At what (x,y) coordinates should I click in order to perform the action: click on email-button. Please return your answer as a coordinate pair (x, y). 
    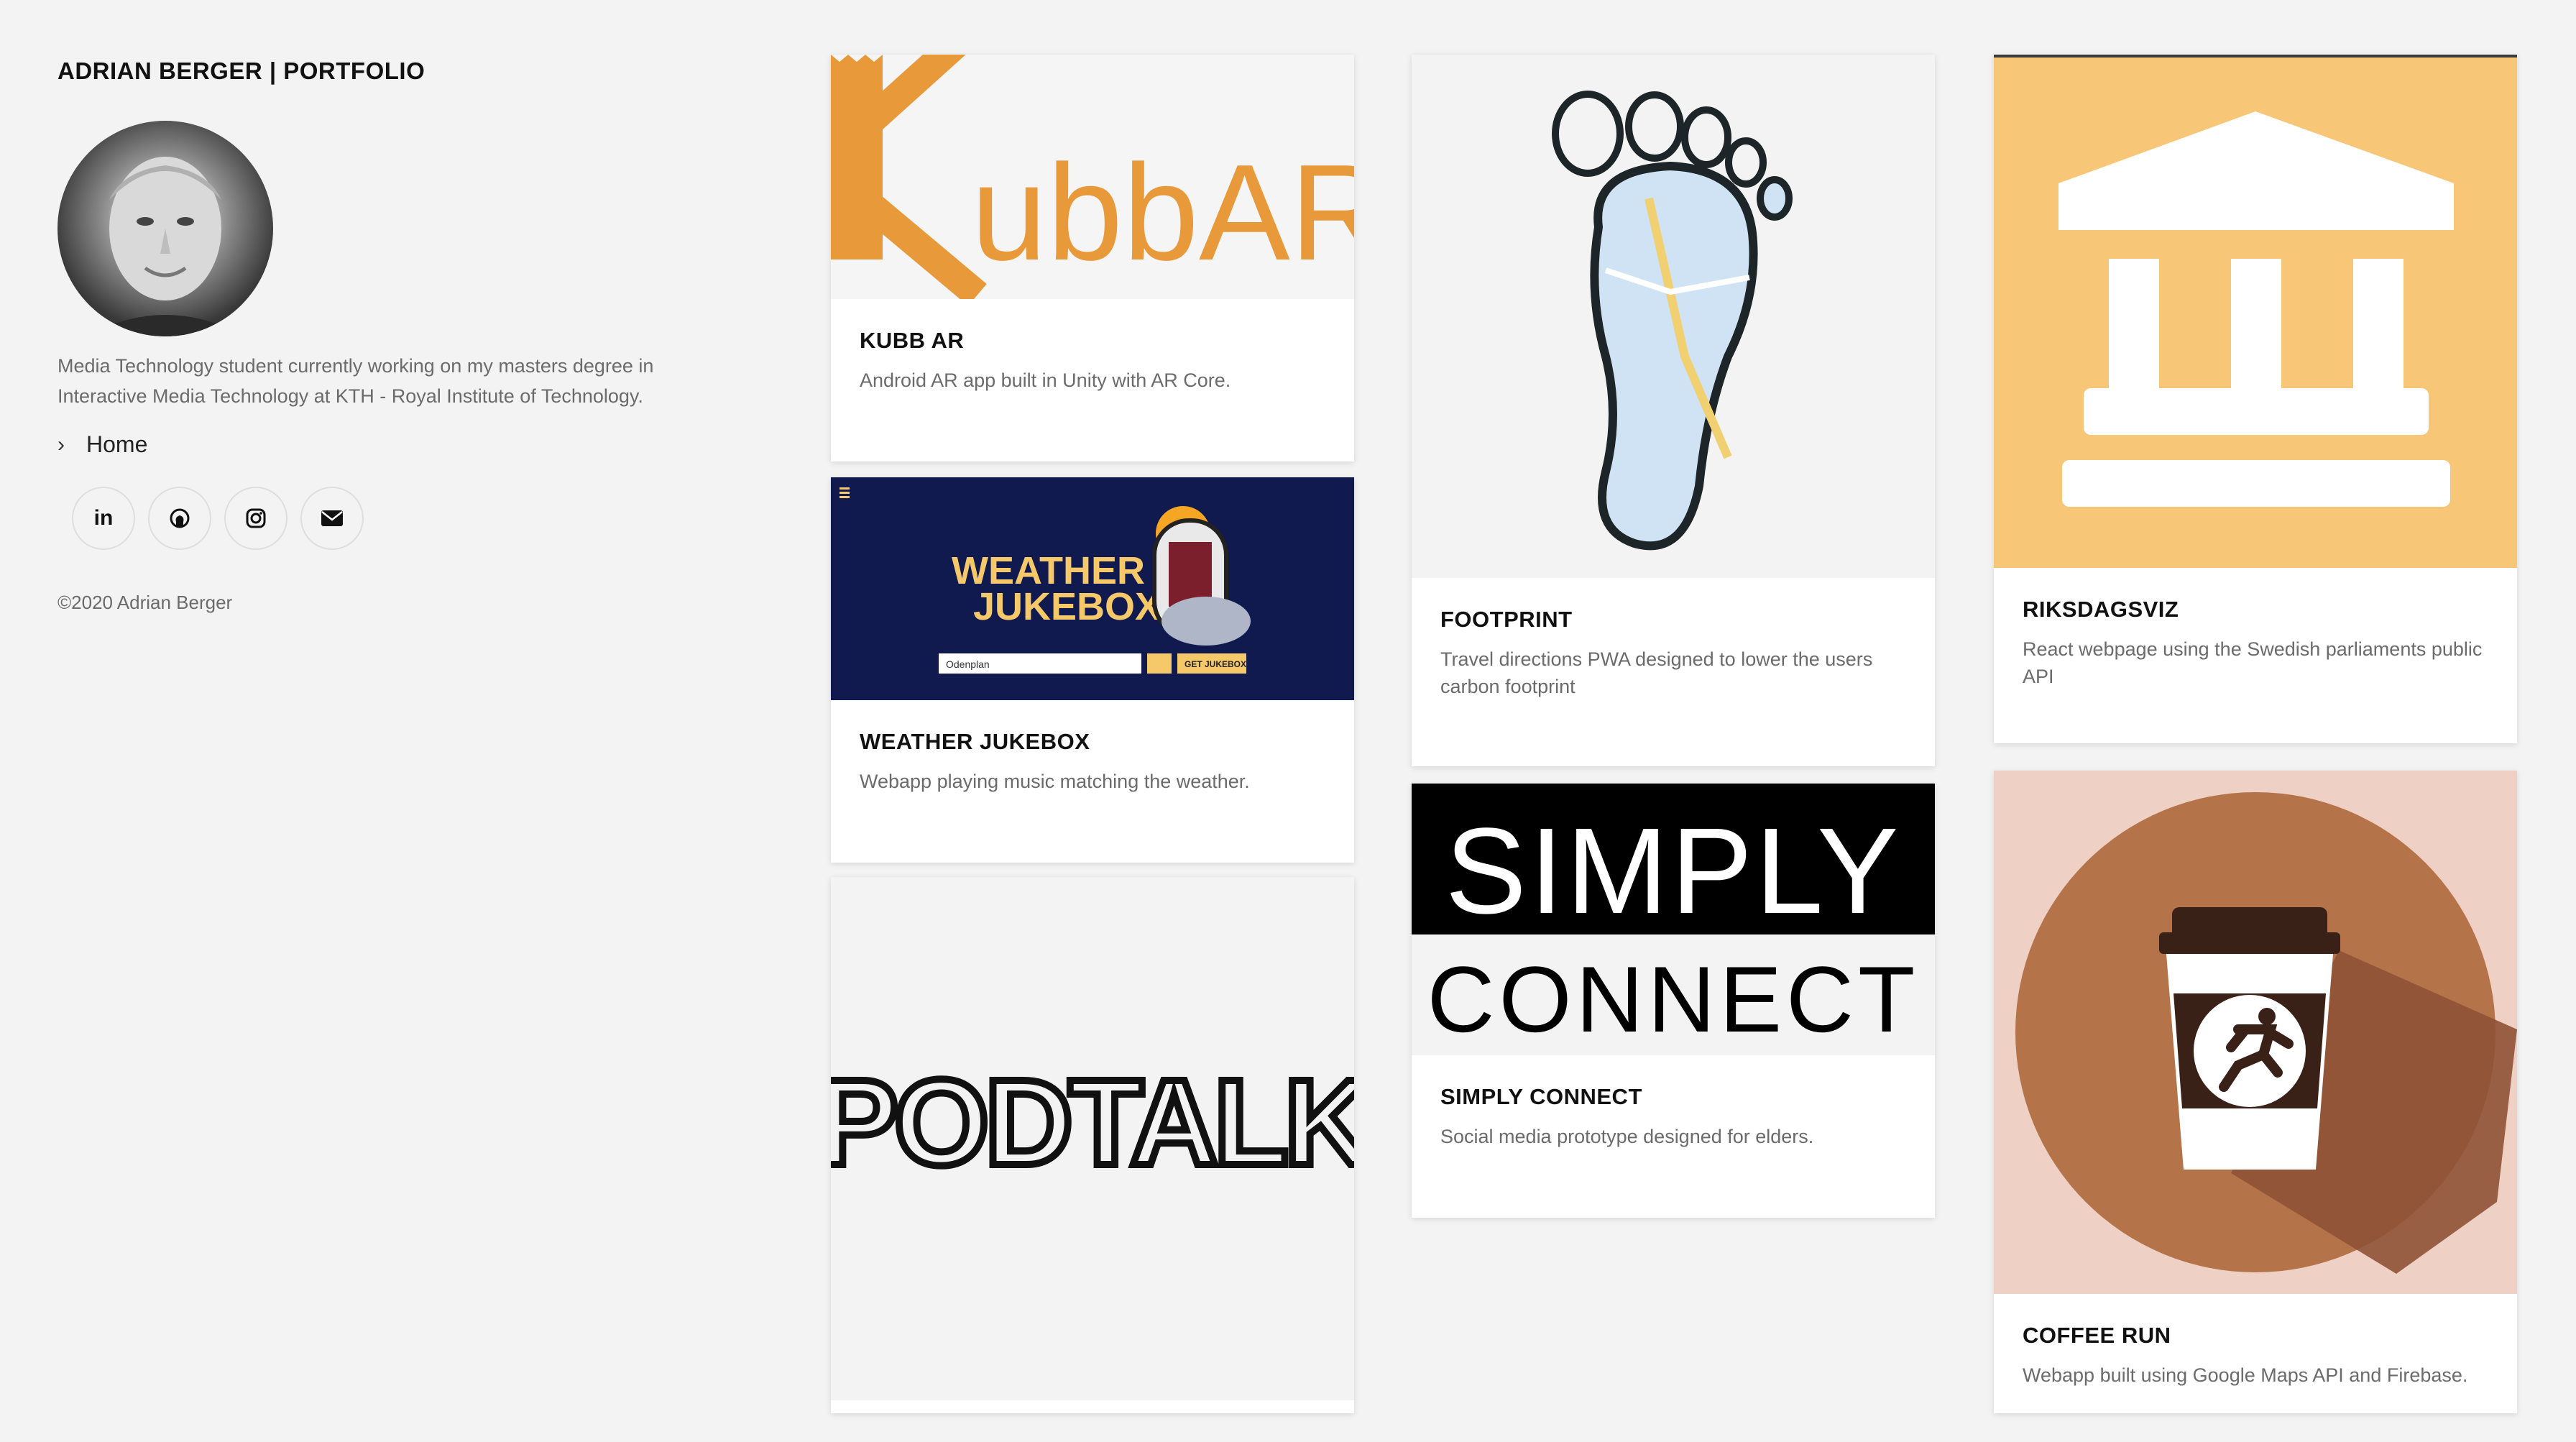
    Looking at the image, I should click on (332, 518).